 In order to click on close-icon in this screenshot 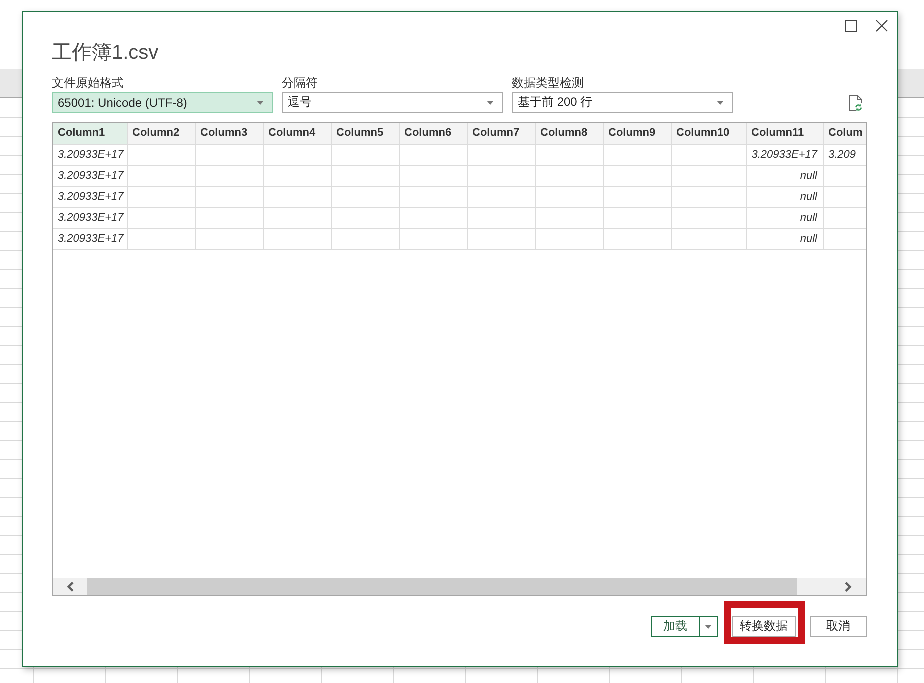, I will do `click(882, 26)`.